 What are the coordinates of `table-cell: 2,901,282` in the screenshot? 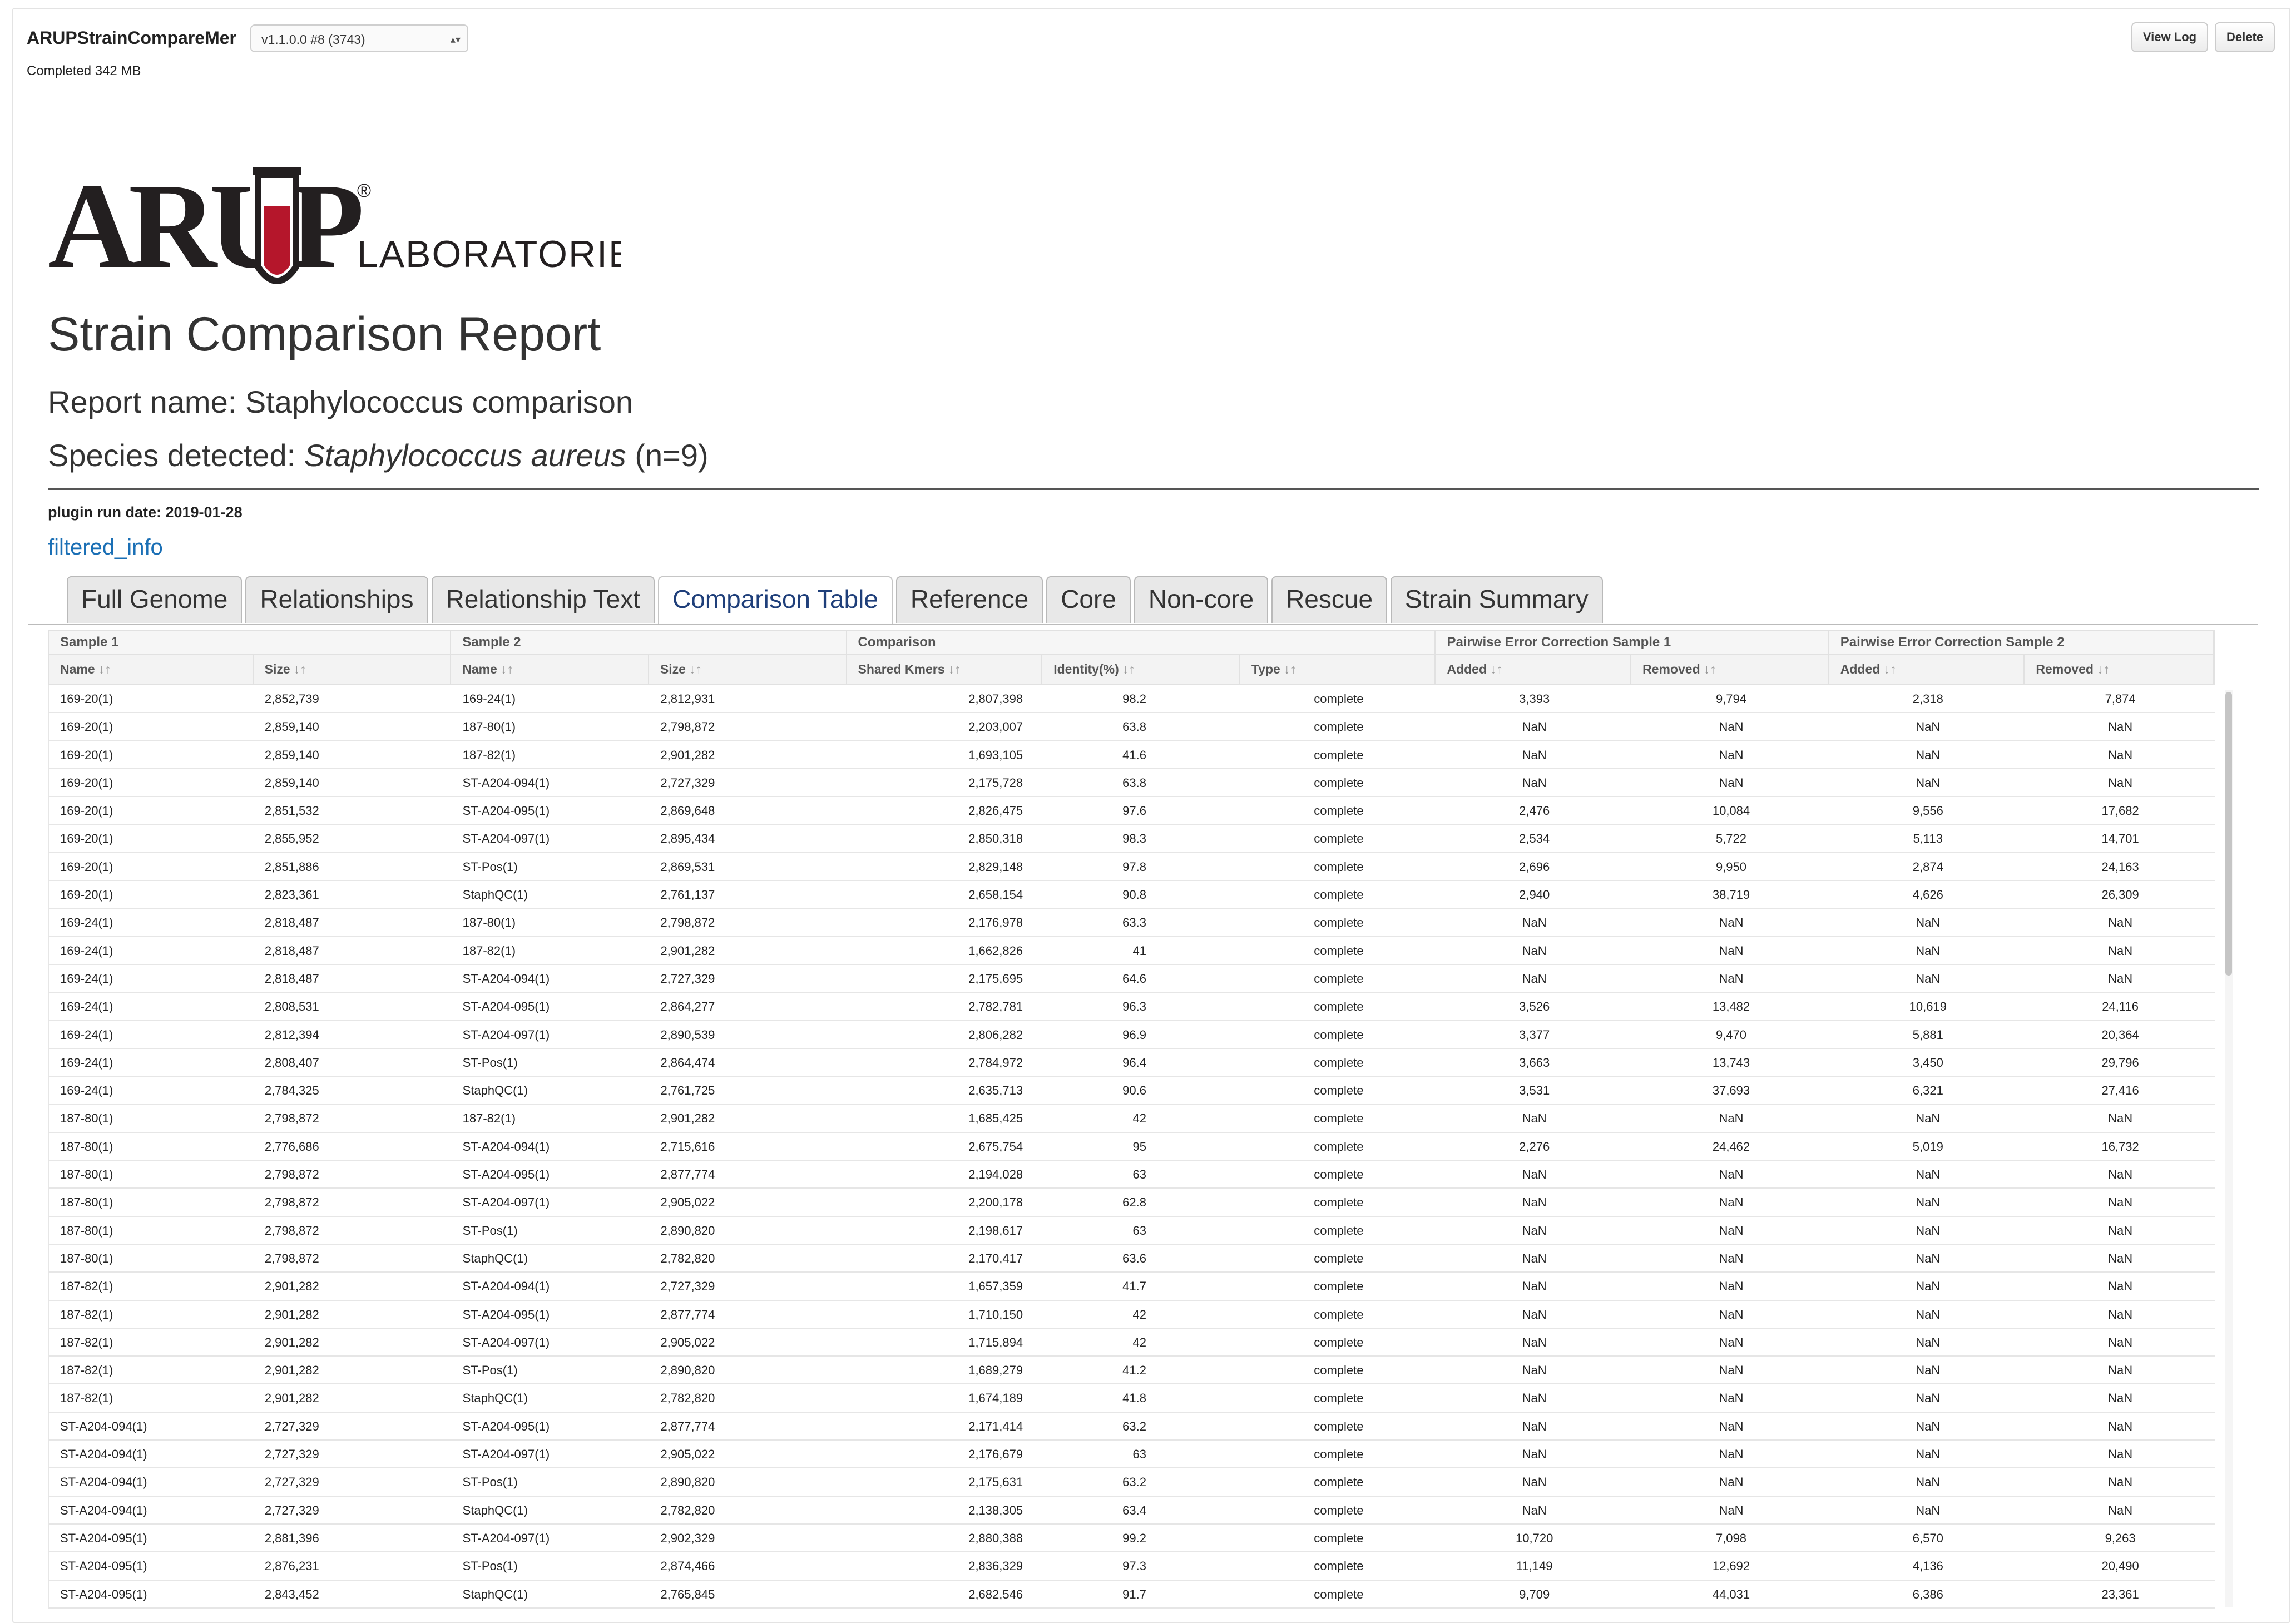 It's located at (687, 755).